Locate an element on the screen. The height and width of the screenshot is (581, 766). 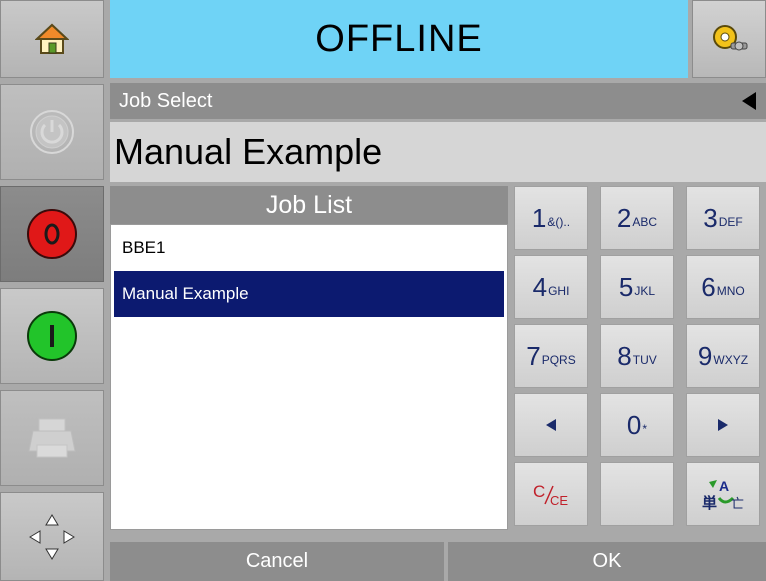
key-letters: WXYZ is located at coordinates (731, 359).